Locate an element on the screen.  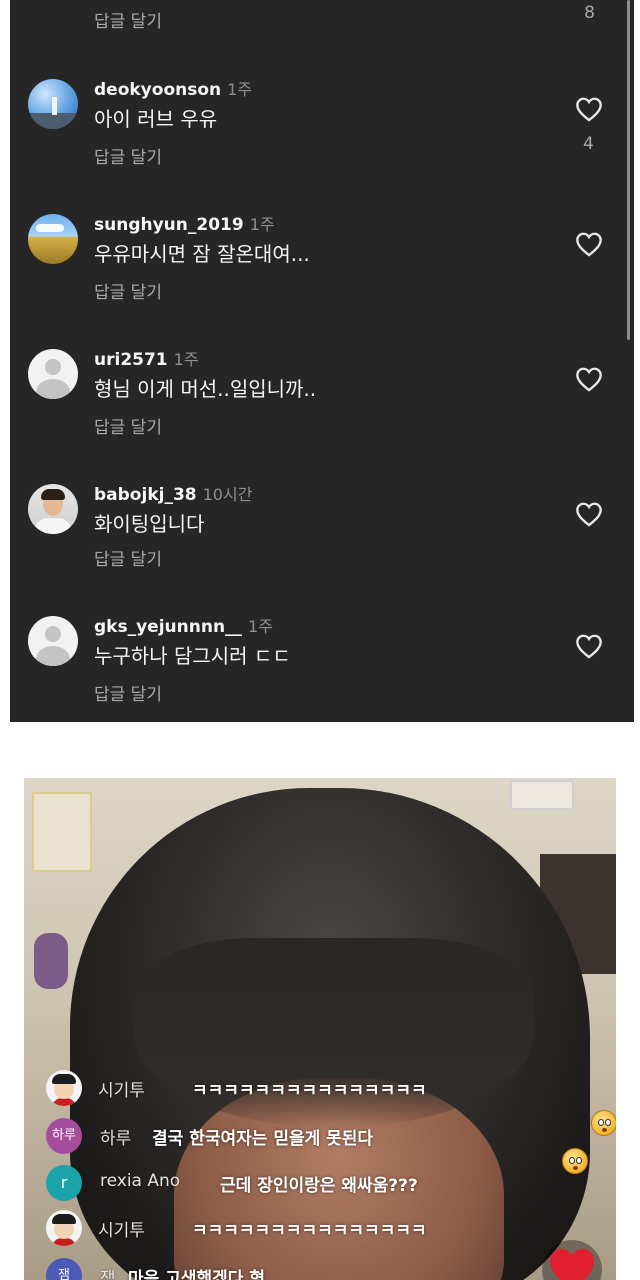
chat-text: 결국 한국여자는 믿을게 못된다 is located at coordinates (263, 1139).